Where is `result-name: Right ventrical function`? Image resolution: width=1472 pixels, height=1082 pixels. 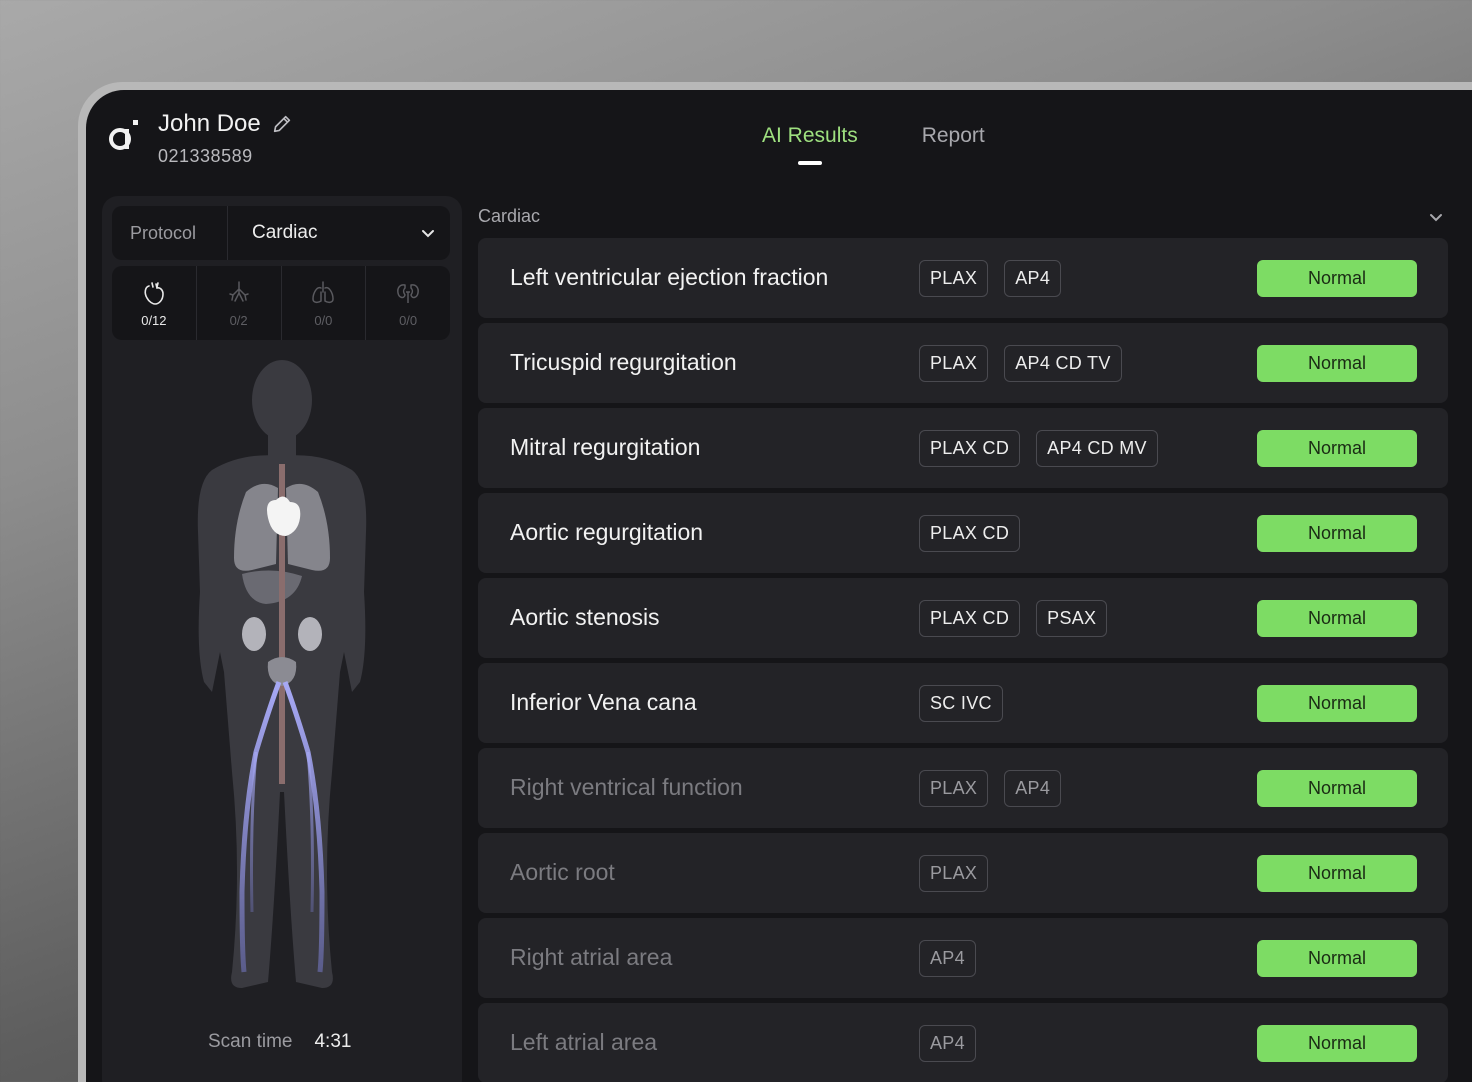 result-name: Right ventrical function is located at coordinates (626, 787).